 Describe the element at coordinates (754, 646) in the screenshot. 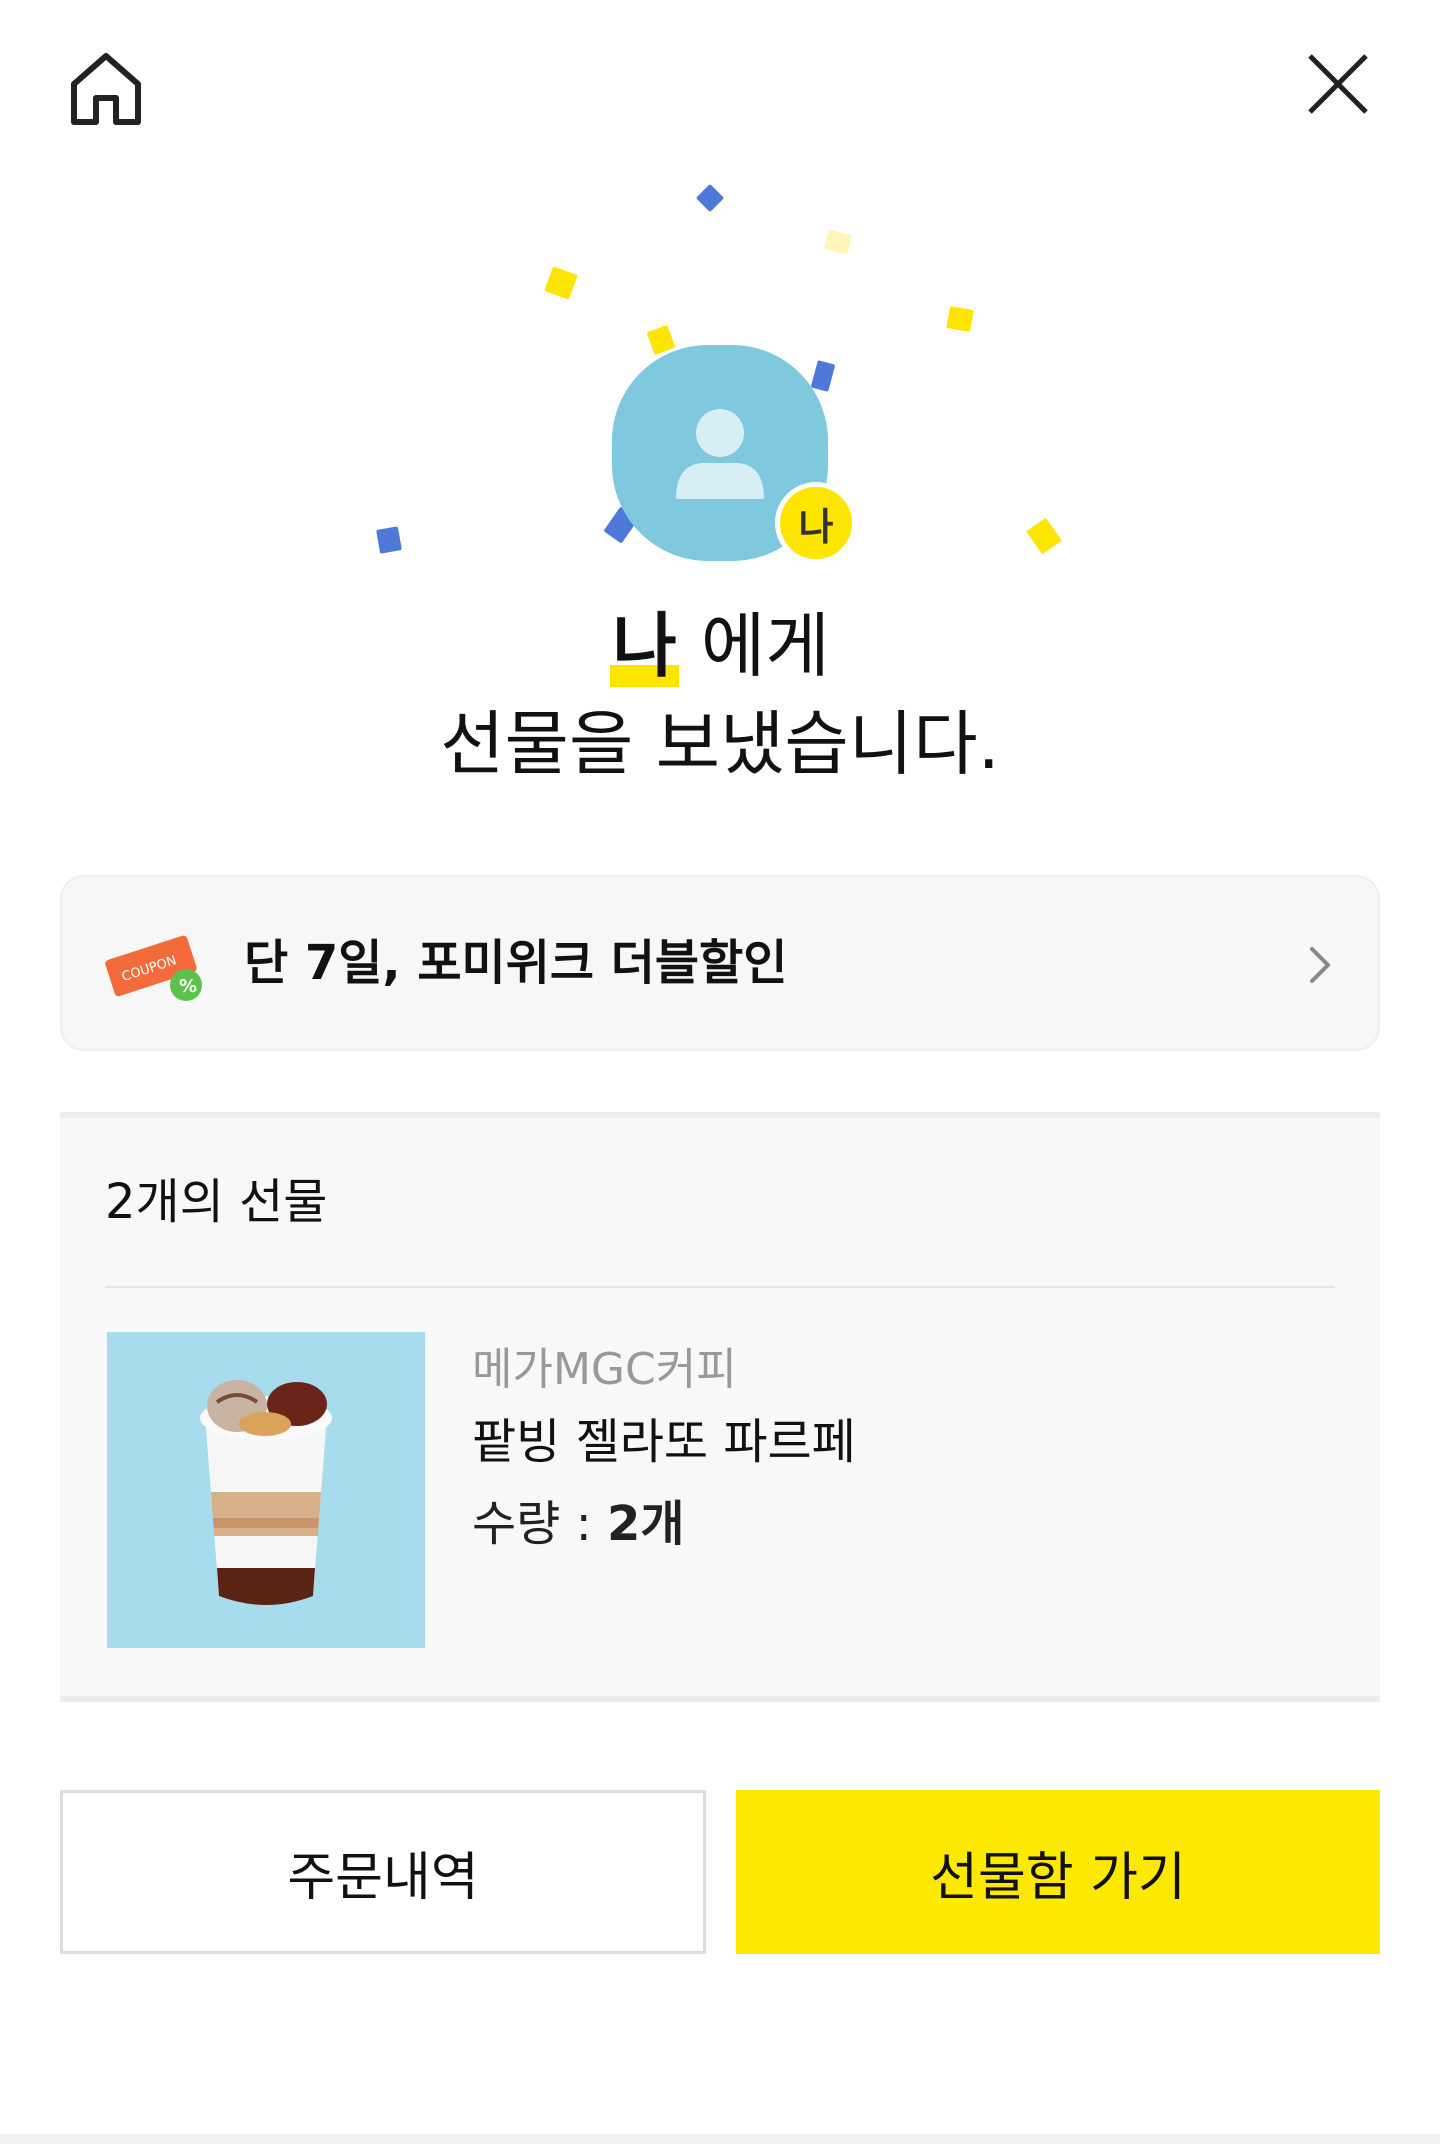

I see `headline-suffix: 에게` at that location.